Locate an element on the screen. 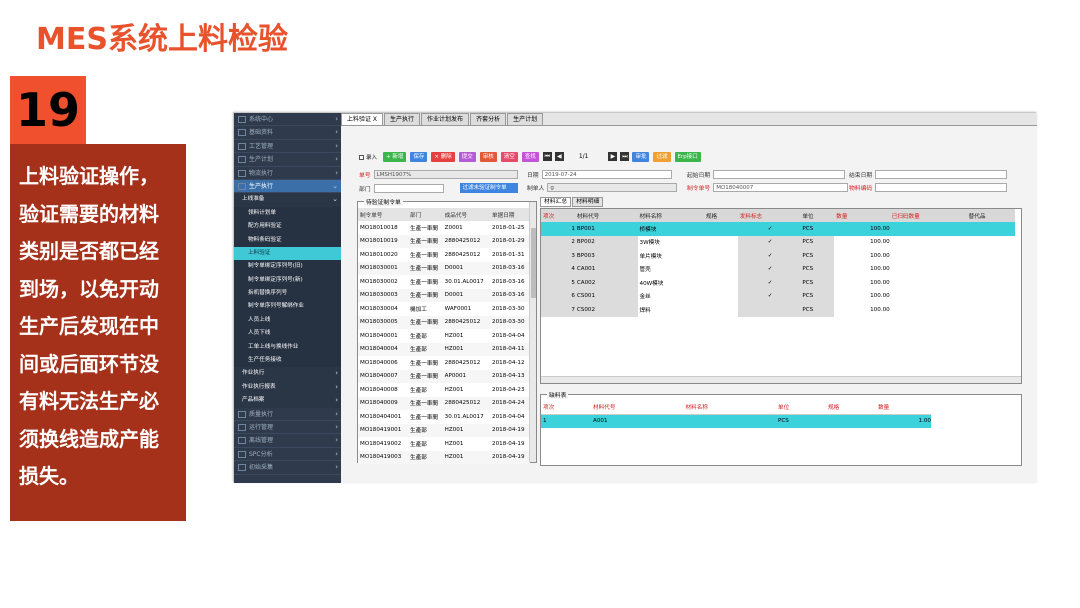 Image resolution: width=1080 pixels, height=608 pixels. toolbar-button: 查找 is located at coordinates (530, 156).